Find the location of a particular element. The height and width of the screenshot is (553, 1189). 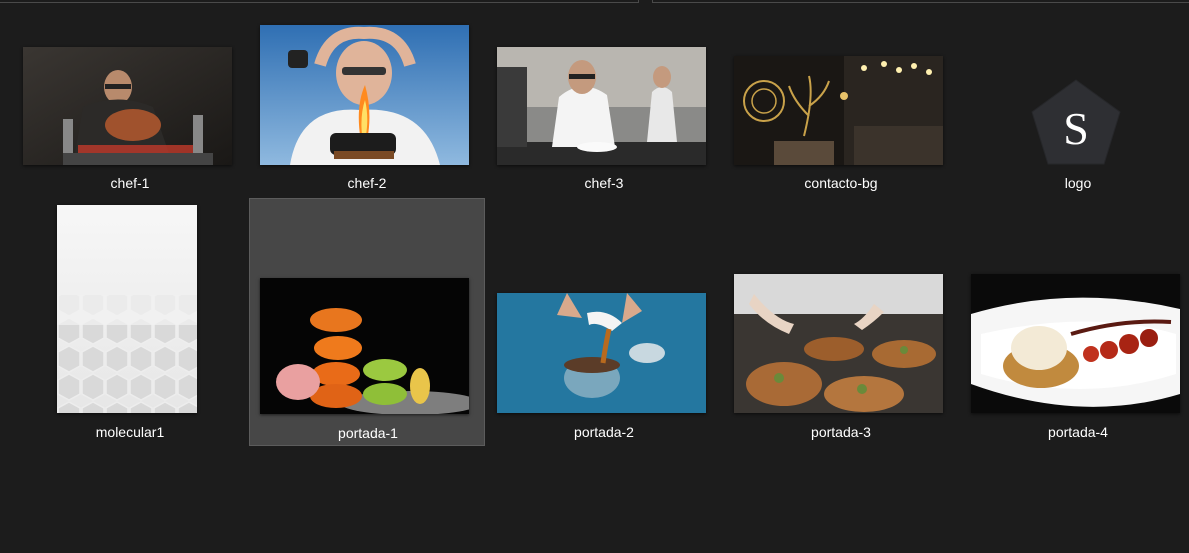

thumbnail-contacto-bg is located at coordinates (838, 110).